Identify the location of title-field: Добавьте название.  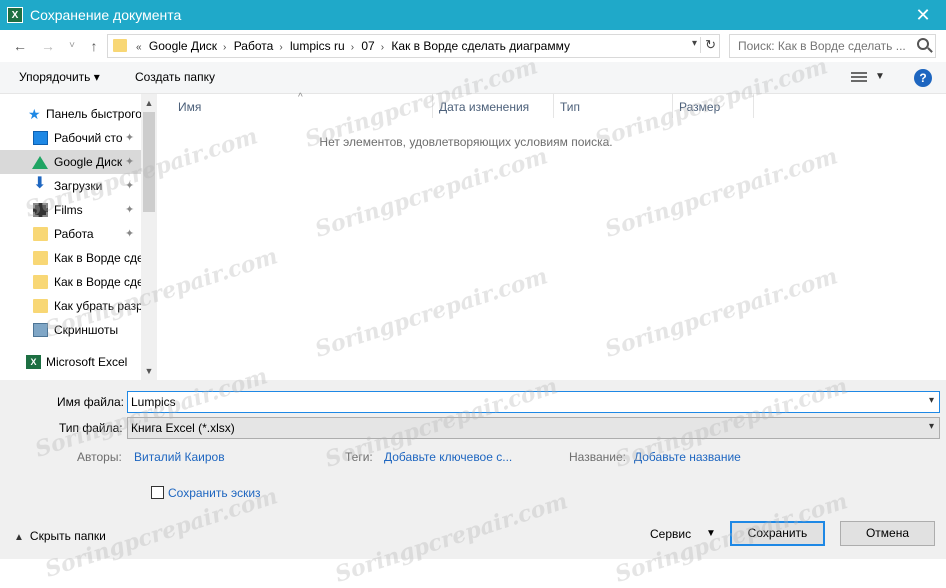
(687, 457).